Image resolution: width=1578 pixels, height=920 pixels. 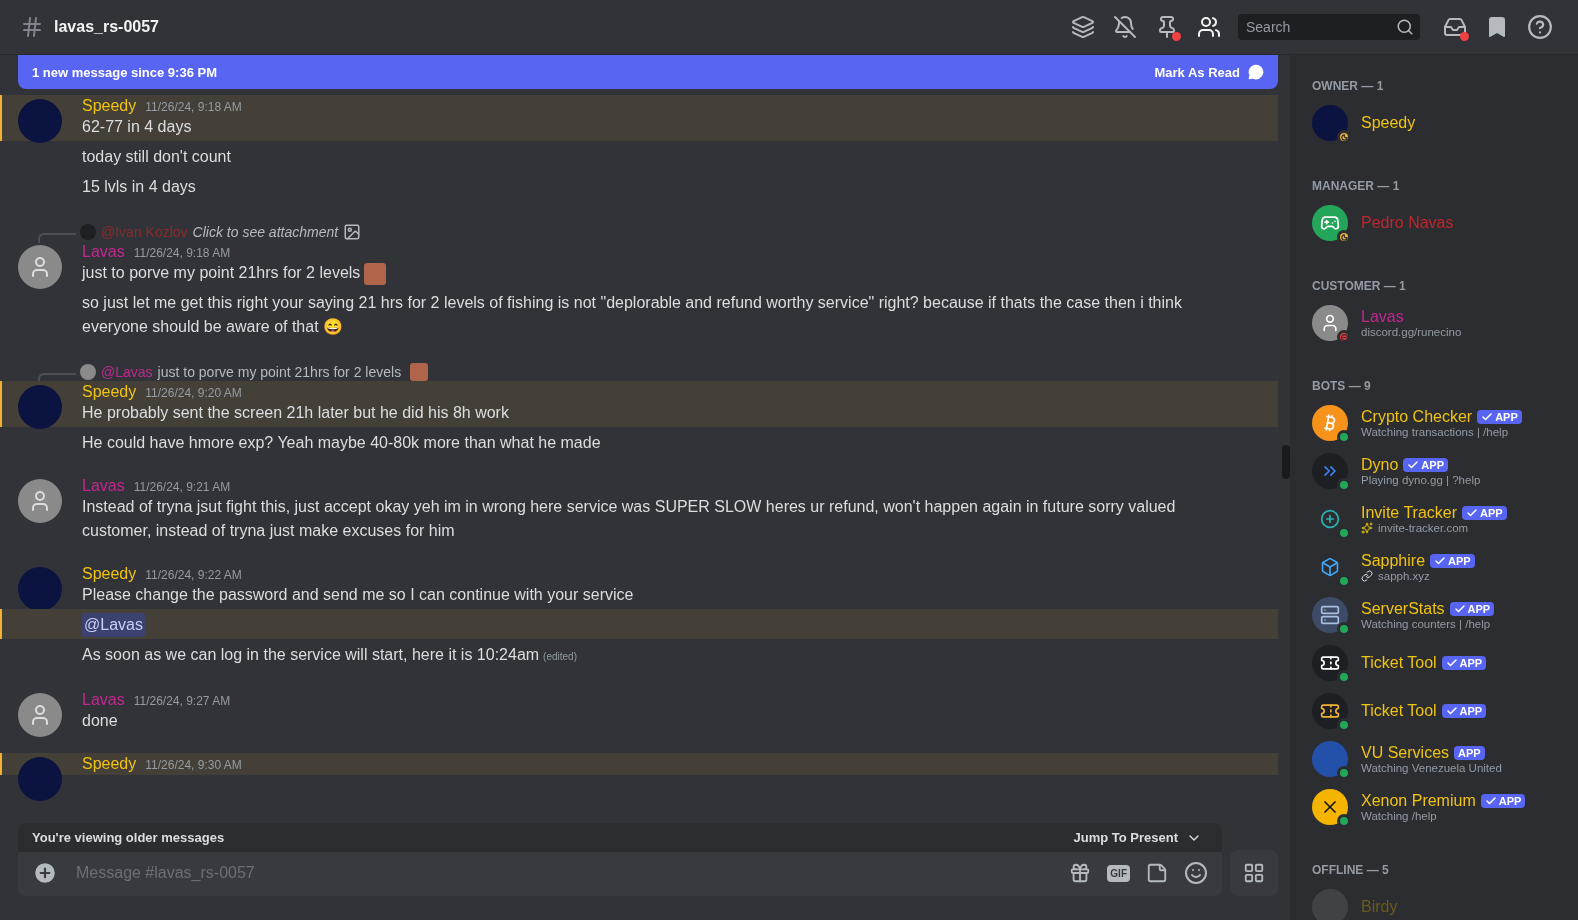 What do you see at coordinates (45, 873) in the screenshot?
I see `add-icon` at bounding box center [45, 873].